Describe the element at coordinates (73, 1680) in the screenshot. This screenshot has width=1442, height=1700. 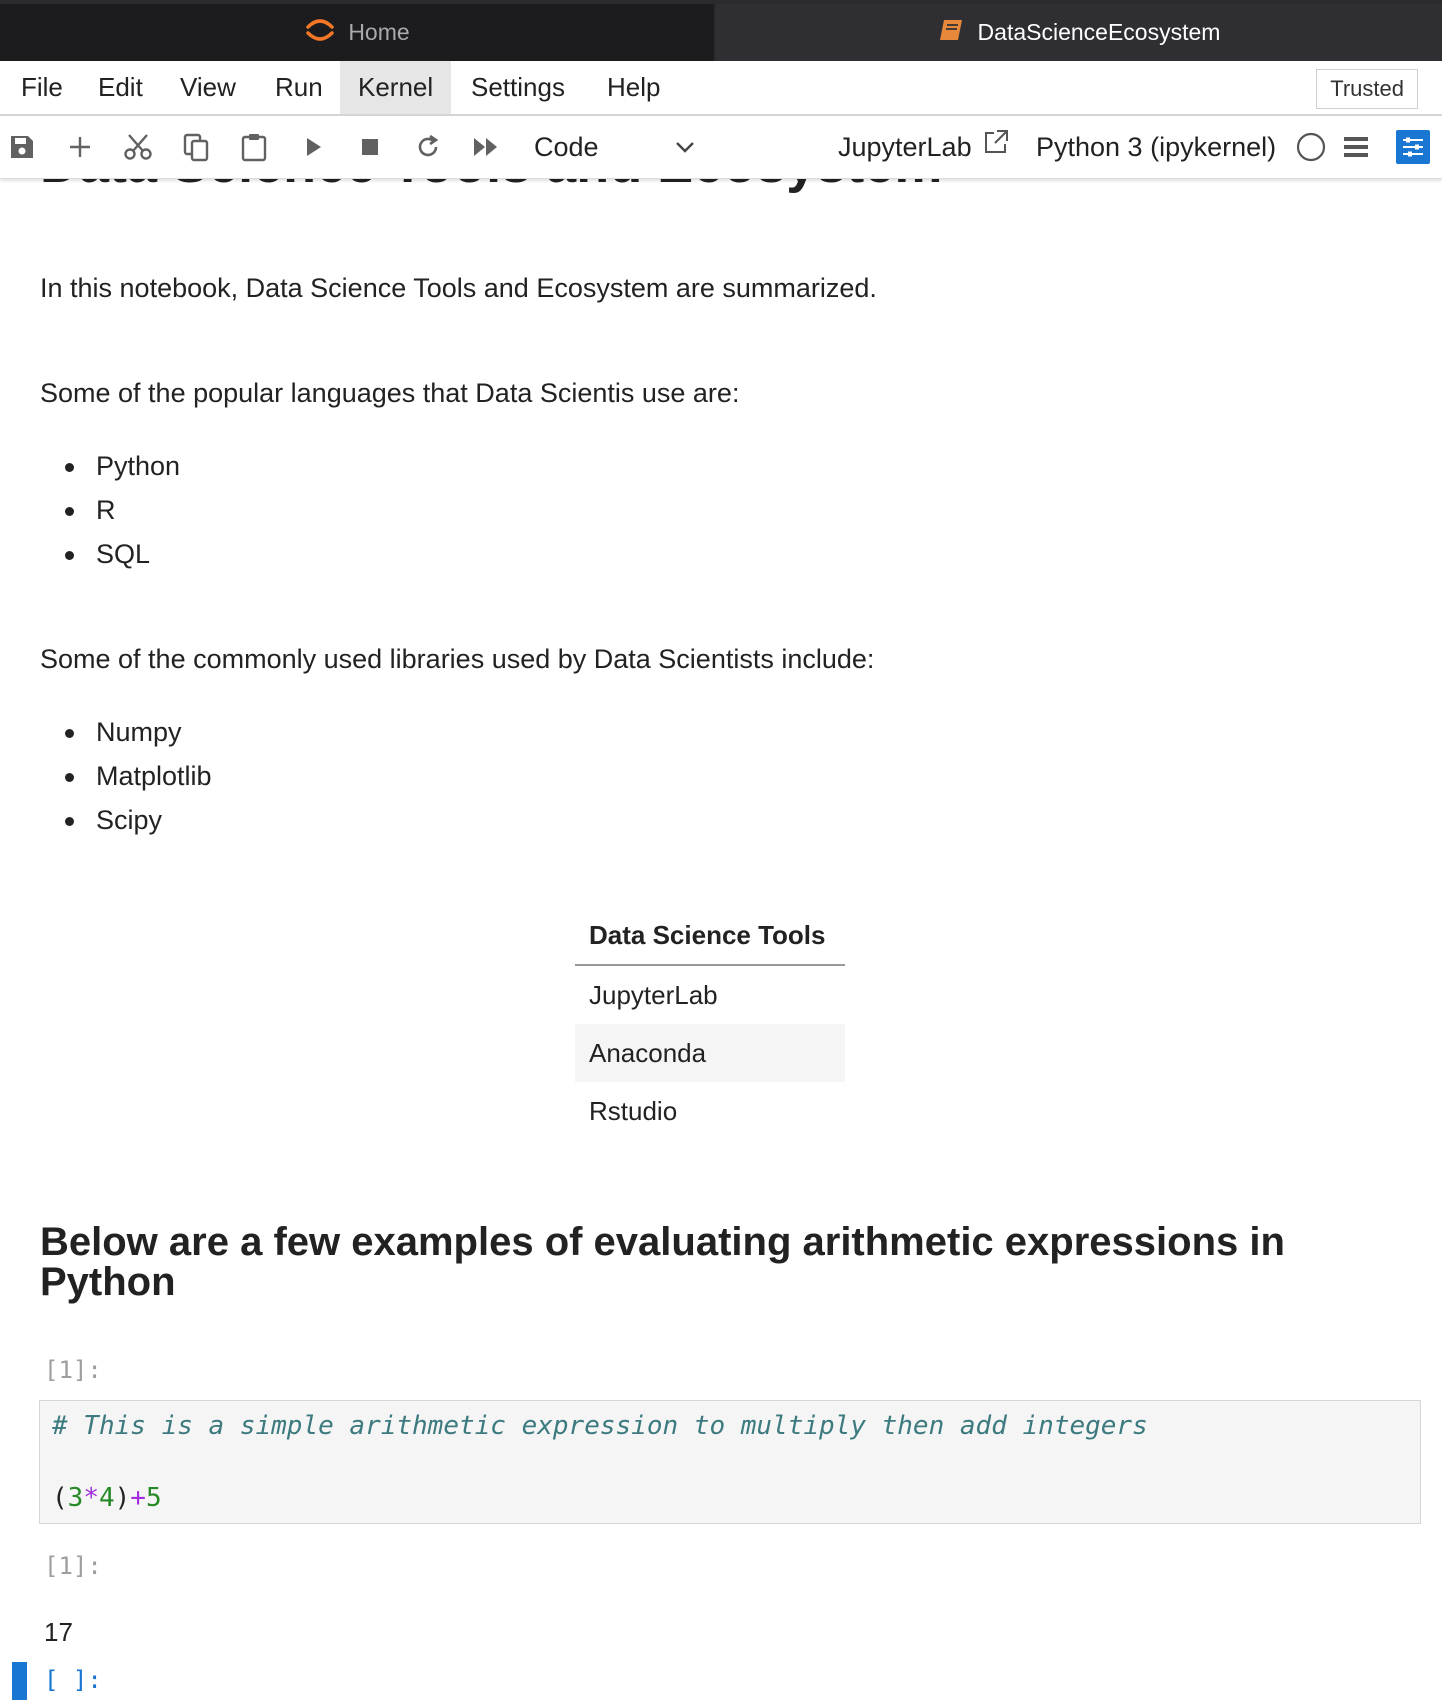
I see `empty-cell-prompt: [ ]:` at that location.